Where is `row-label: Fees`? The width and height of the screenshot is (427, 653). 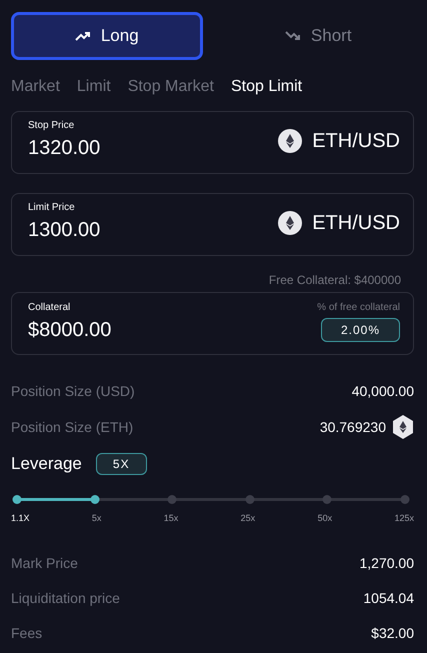
row-label: Fees is located at coordinates (26, 632).